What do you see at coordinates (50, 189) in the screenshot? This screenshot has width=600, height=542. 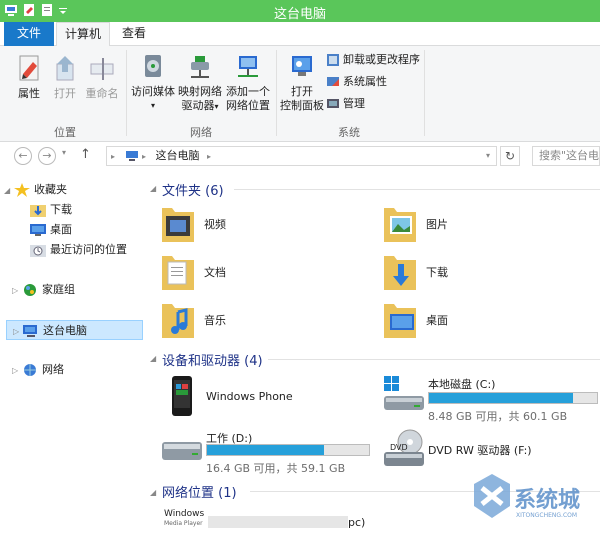 I see `nav-label: 收藏夹` at bounding box center [50, 189].